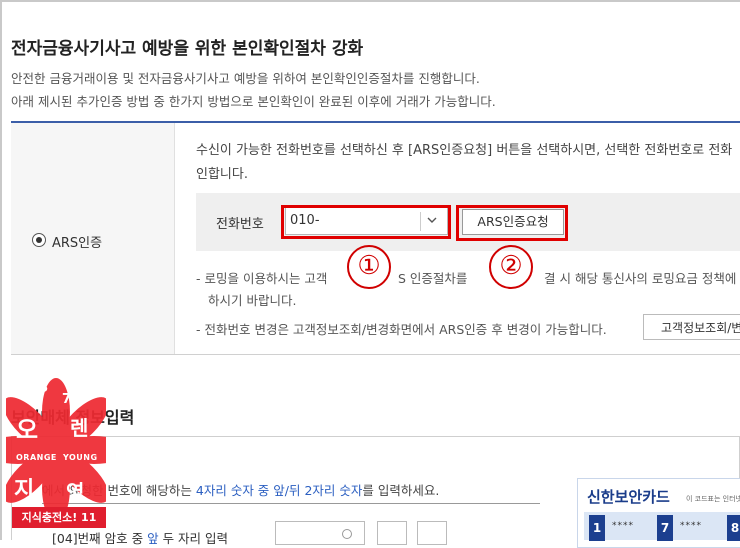  I want to click on roaming-note-part3: 결 시 해당 통신사의 로밍요금 정책에, so click(640, 278).